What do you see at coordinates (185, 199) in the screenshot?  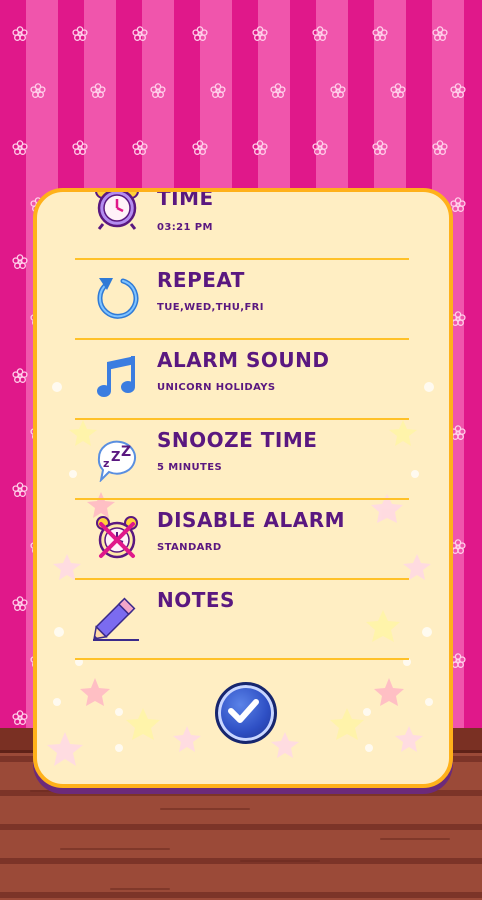 I see `time-label: TIME` at bounding box center [185, 199].